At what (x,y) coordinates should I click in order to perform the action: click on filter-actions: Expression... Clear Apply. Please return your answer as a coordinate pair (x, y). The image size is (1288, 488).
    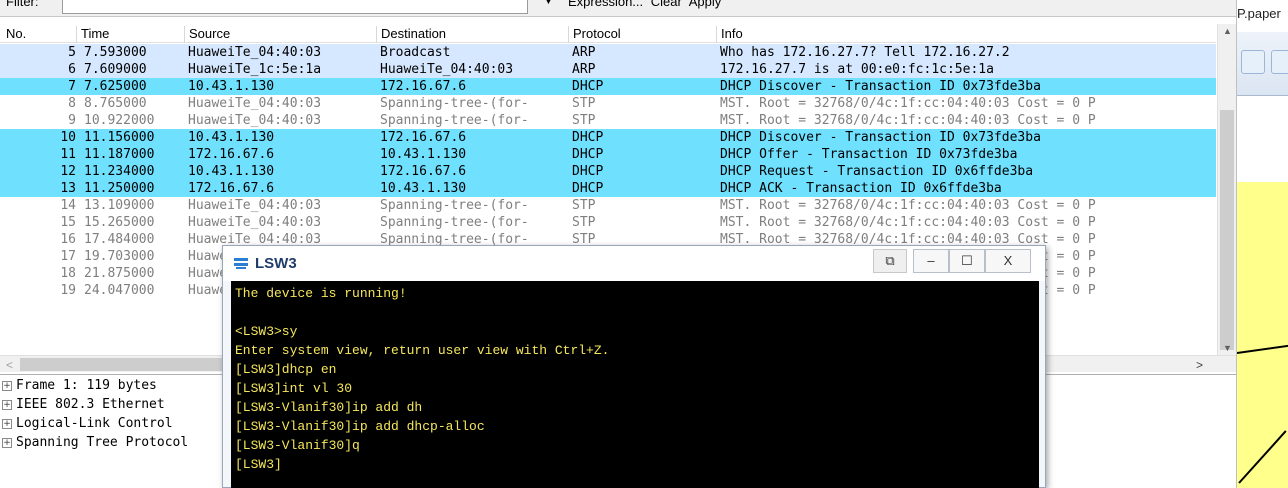
    Looking at the image, I should click on (644, 4).